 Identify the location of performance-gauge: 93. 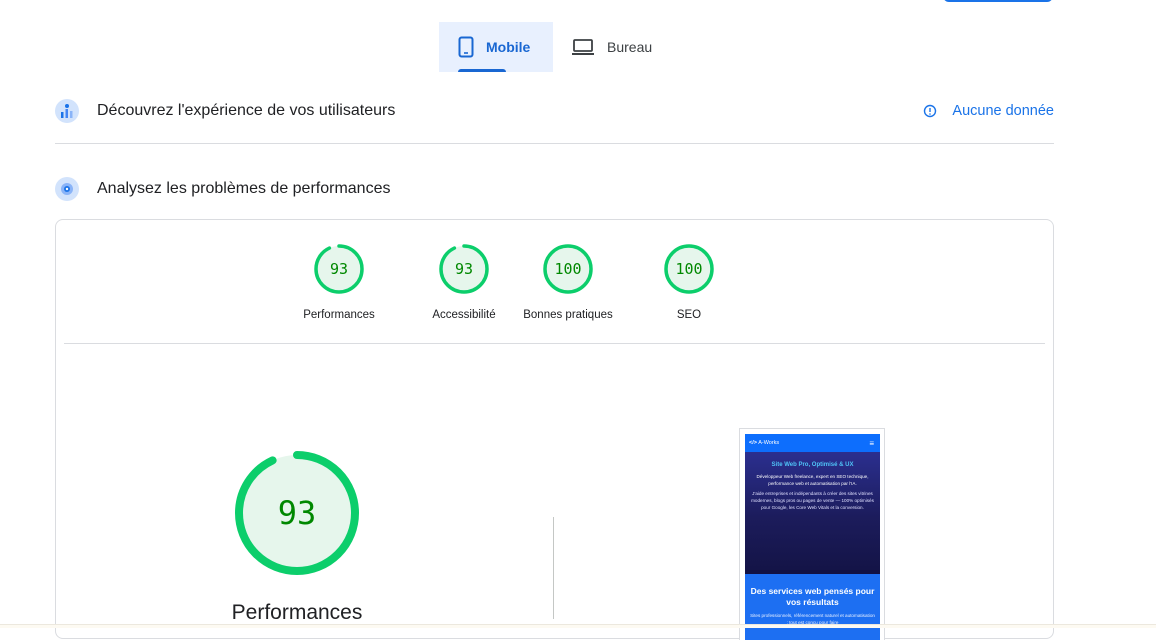
(297, 513).